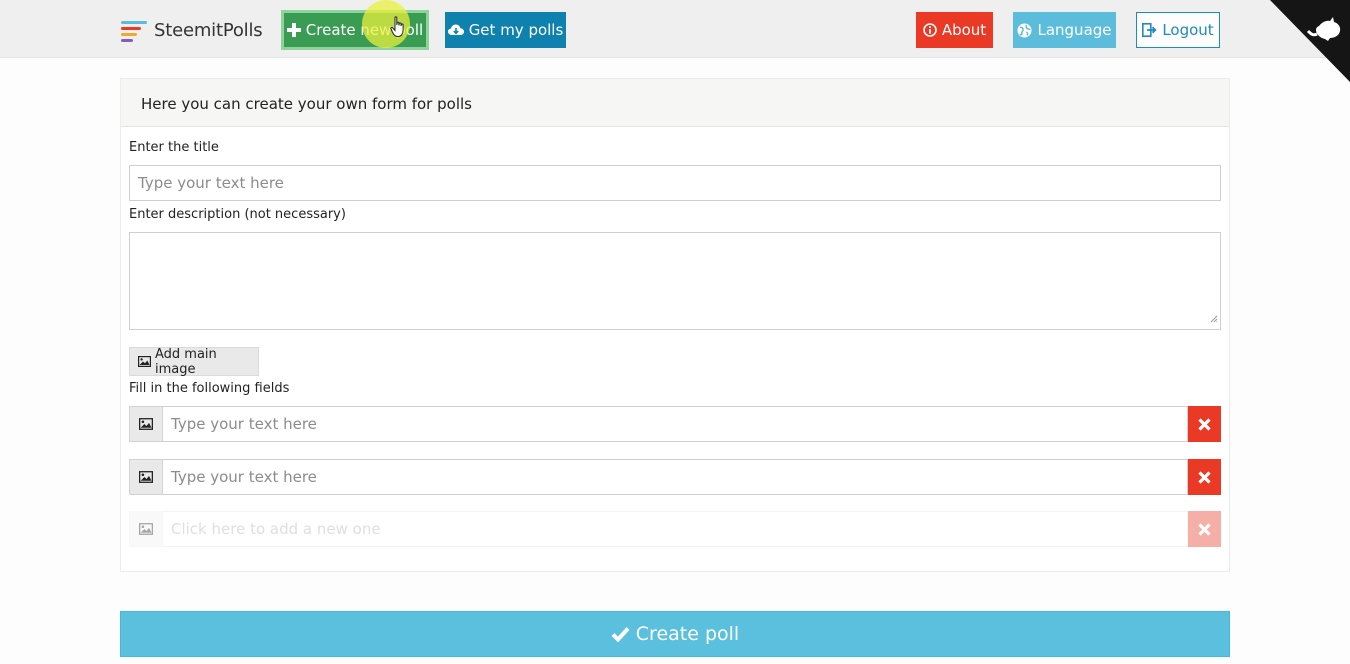  What do you see at coordinates (134, 30) in the screenshot?
I see `brand-logo-icon` at bounding box center [134, 30].